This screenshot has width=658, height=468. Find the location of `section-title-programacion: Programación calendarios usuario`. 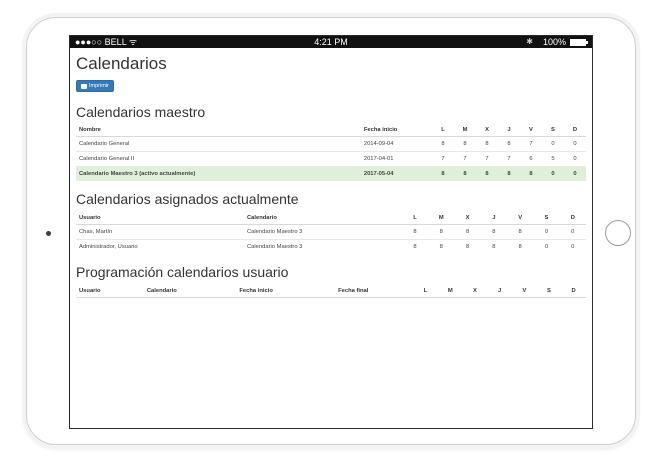

section-title-programacion: Programación calendarios usuario is located at coordinates (182, 271).